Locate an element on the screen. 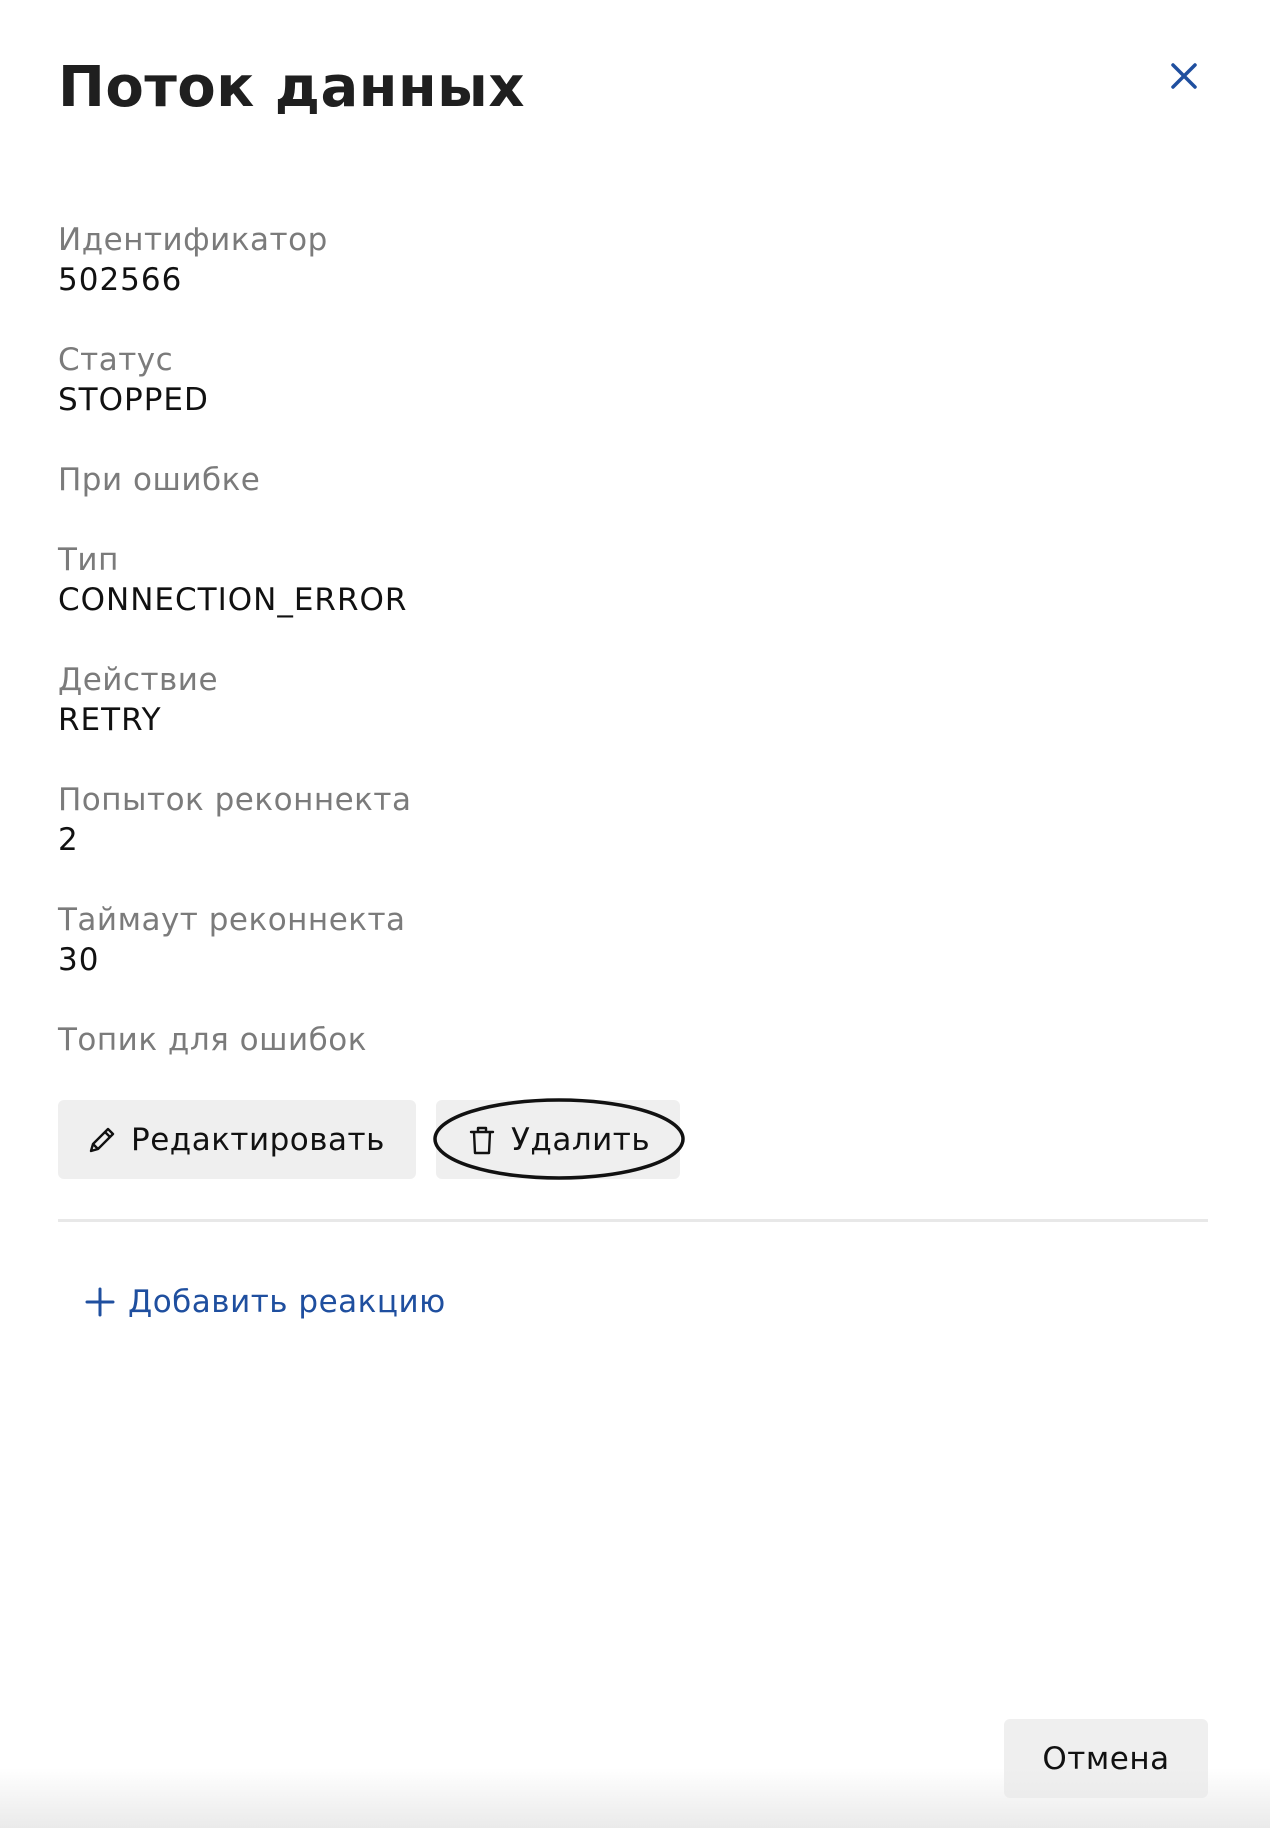 This screenshot has height=1828, width=1270. plus-icon is located at coordinates (100, 1302).